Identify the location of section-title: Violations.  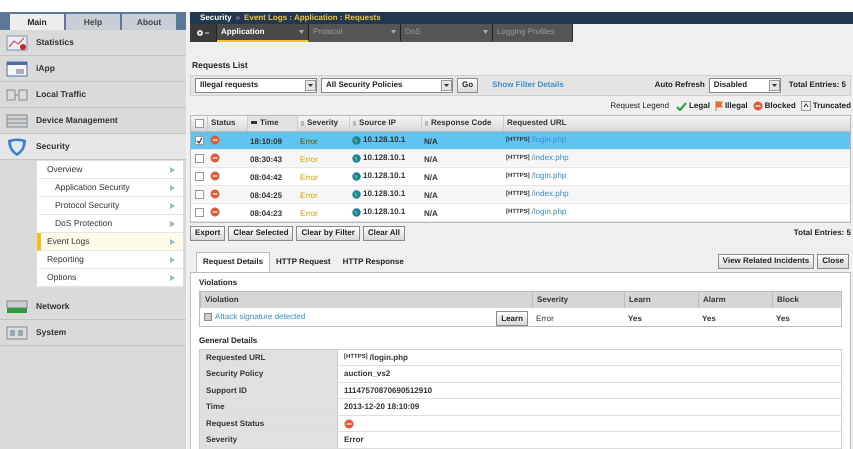
(218, 282).